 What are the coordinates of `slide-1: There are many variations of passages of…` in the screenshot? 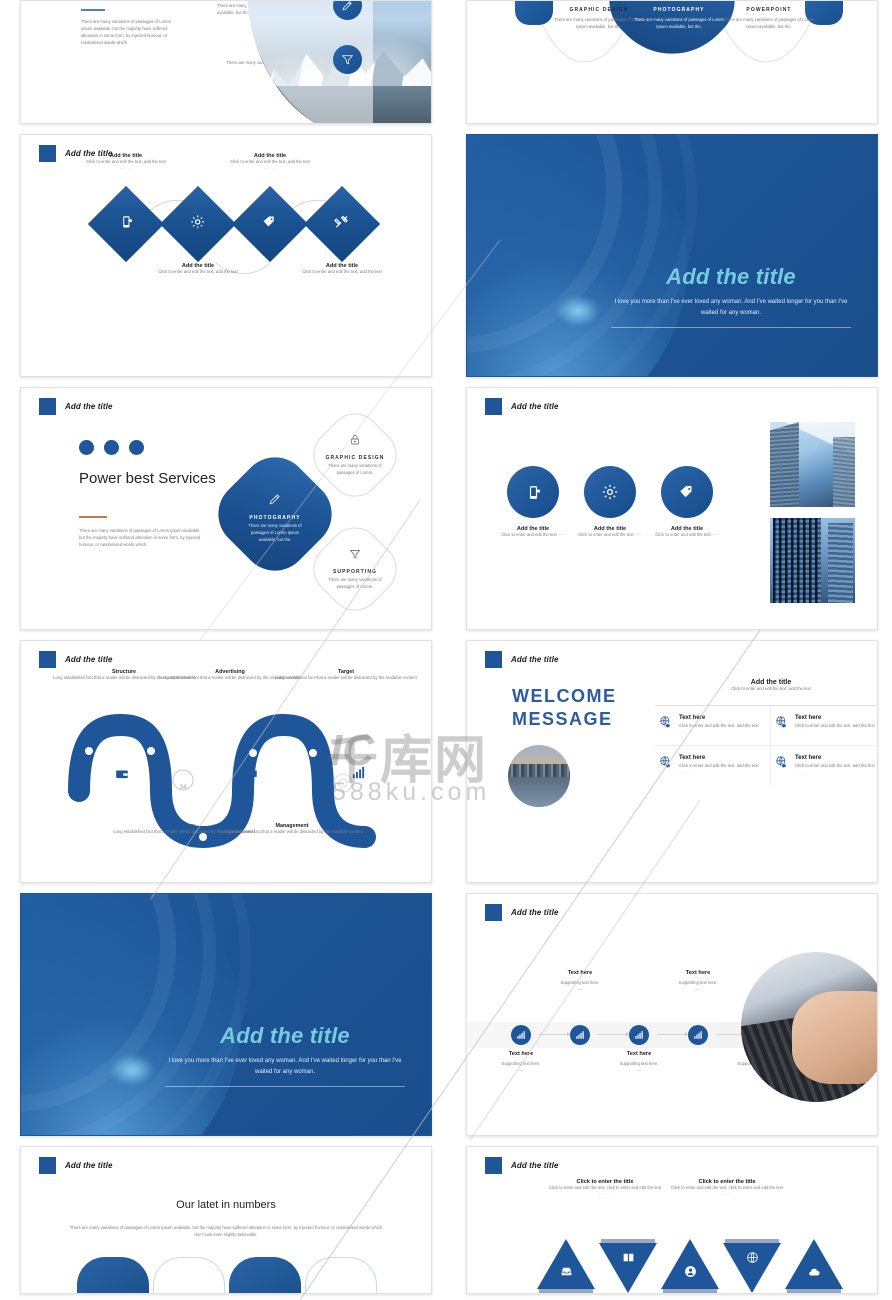 It's located at (226, 62).